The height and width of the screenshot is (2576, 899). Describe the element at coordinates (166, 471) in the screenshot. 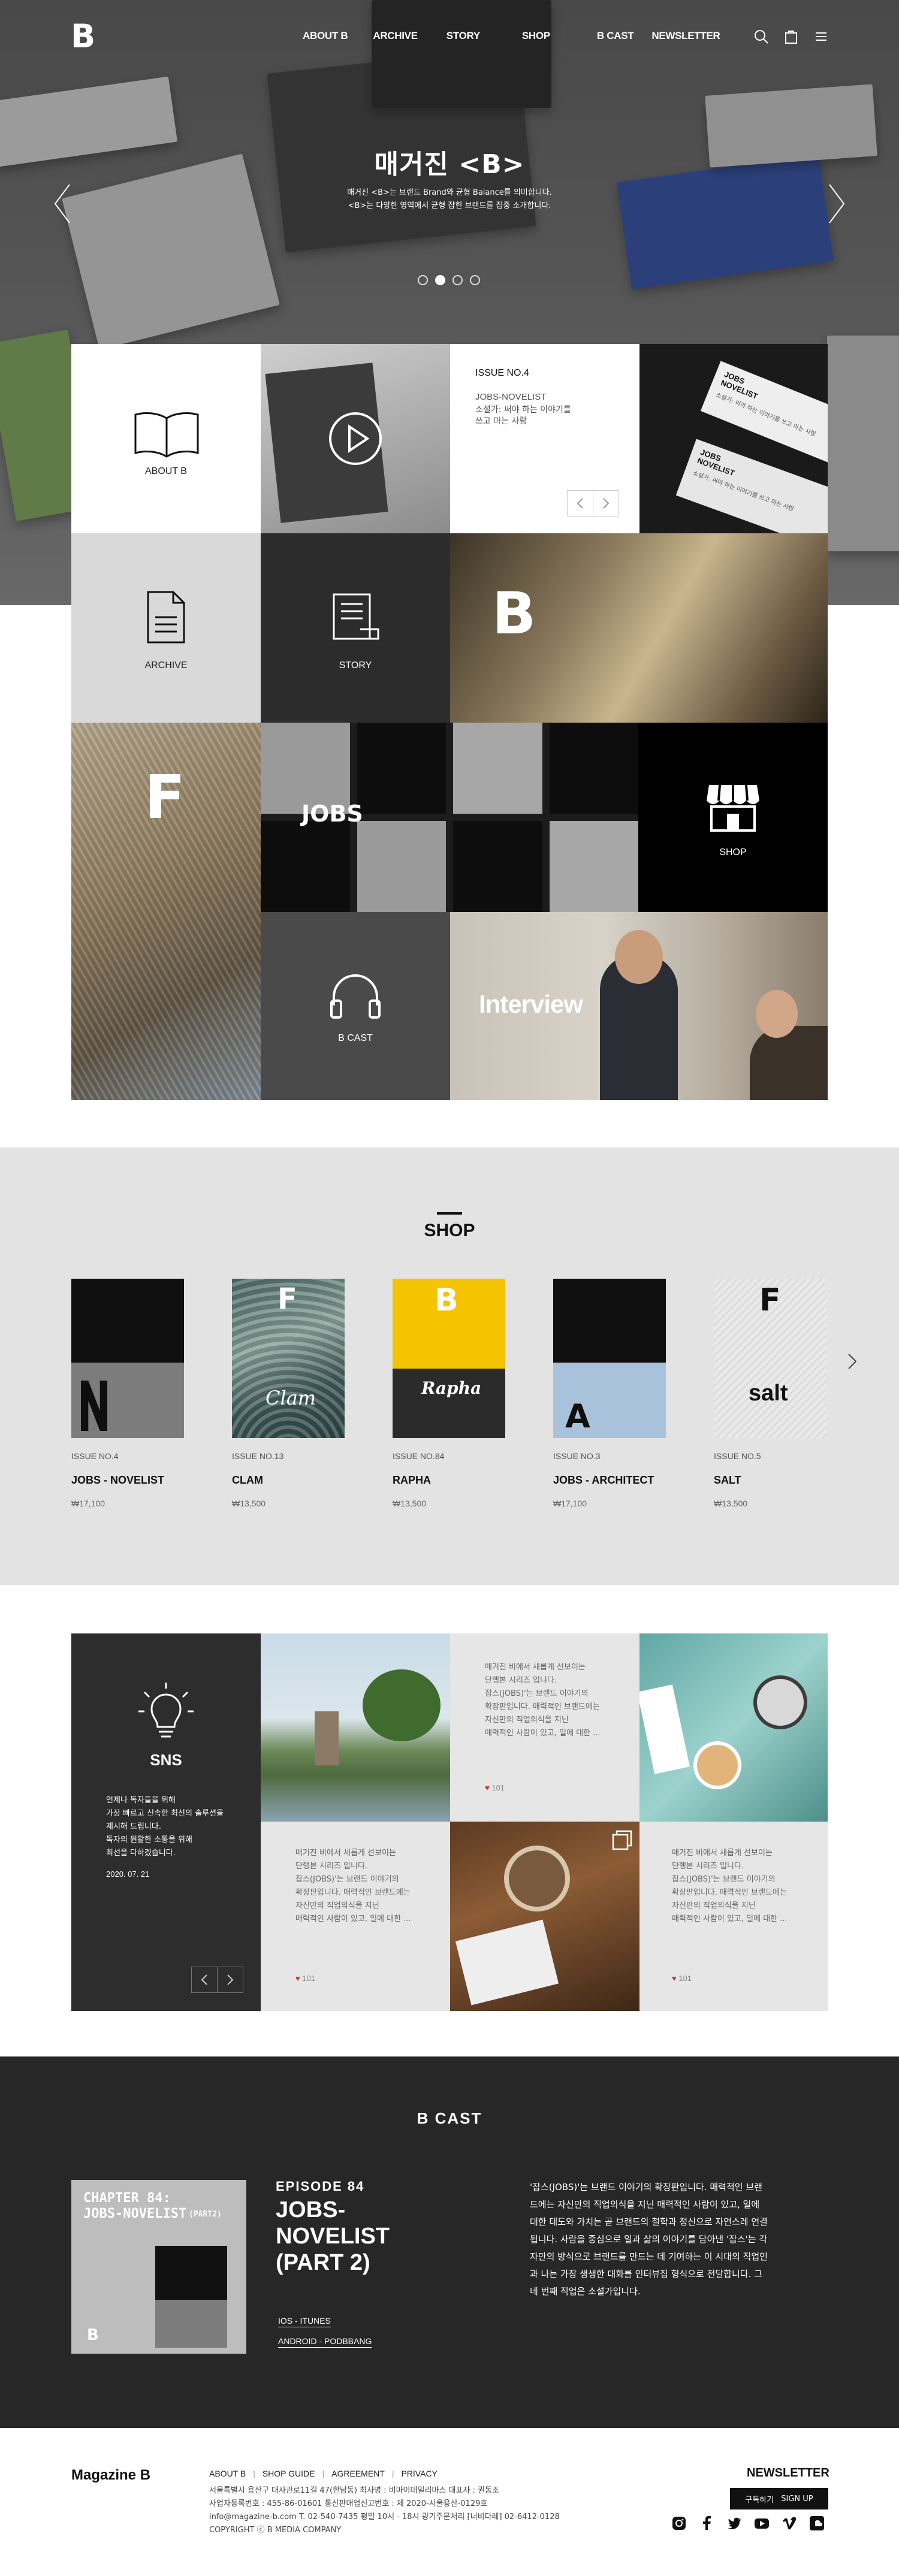

I see `tile-about-label: ABOUT B` at that location.